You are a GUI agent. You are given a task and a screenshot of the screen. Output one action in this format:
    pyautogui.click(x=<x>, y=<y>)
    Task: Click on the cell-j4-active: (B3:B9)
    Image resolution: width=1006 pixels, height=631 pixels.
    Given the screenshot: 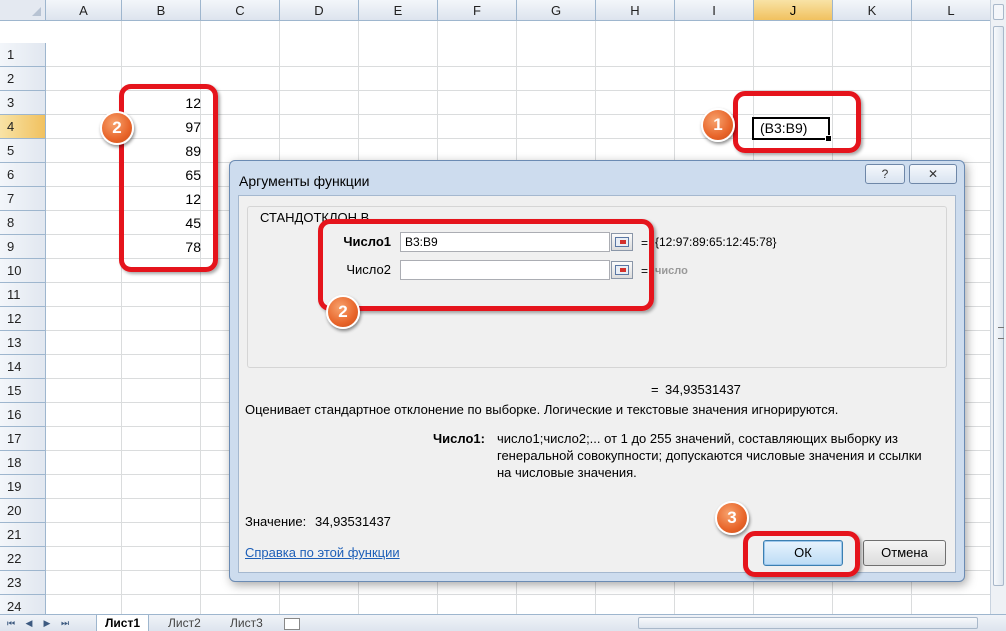 What is the action you would take?
    pyautogui.click(x=792, y=129)
    